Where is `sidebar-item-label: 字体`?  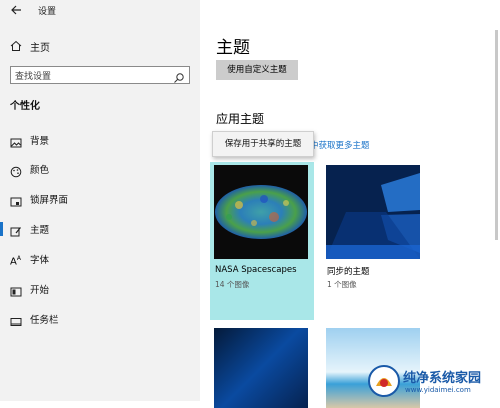
sidebar-item-label: 字体 is located at coordinates (40, 260).